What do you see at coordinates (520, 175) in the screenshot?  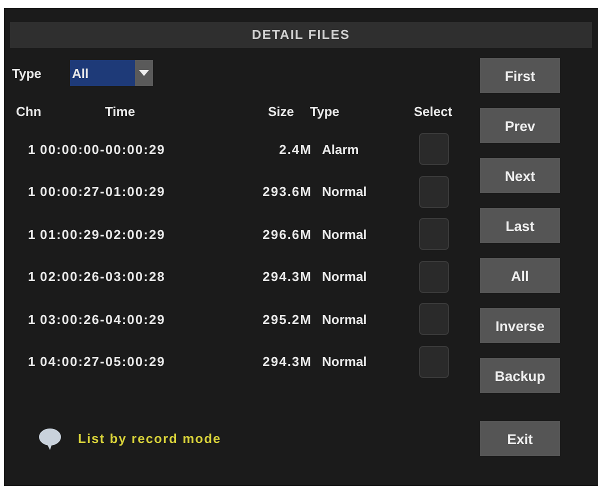 I see `action-button: Next` at bounding box center [520, 175].